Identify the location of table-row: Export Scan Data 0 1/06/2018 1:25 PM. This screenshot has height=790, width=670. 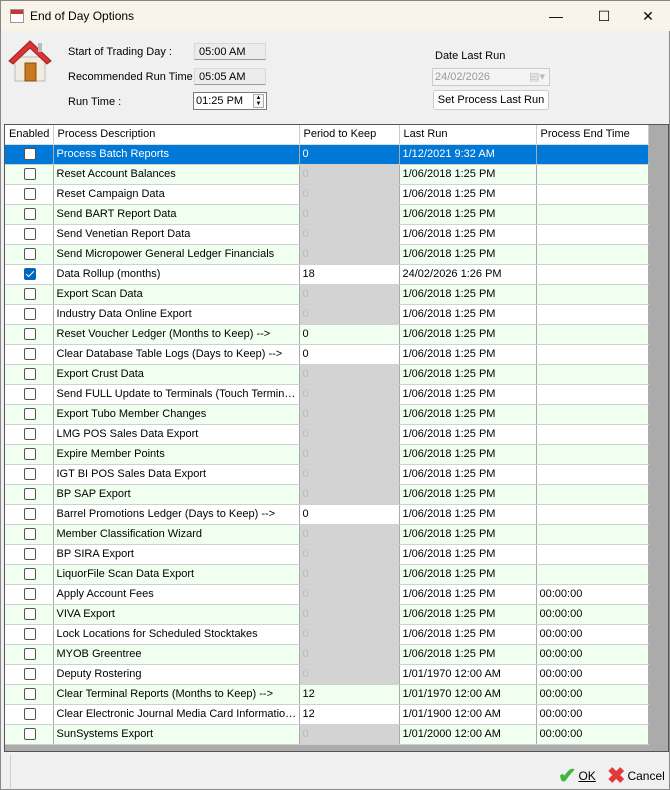
(327, 294).